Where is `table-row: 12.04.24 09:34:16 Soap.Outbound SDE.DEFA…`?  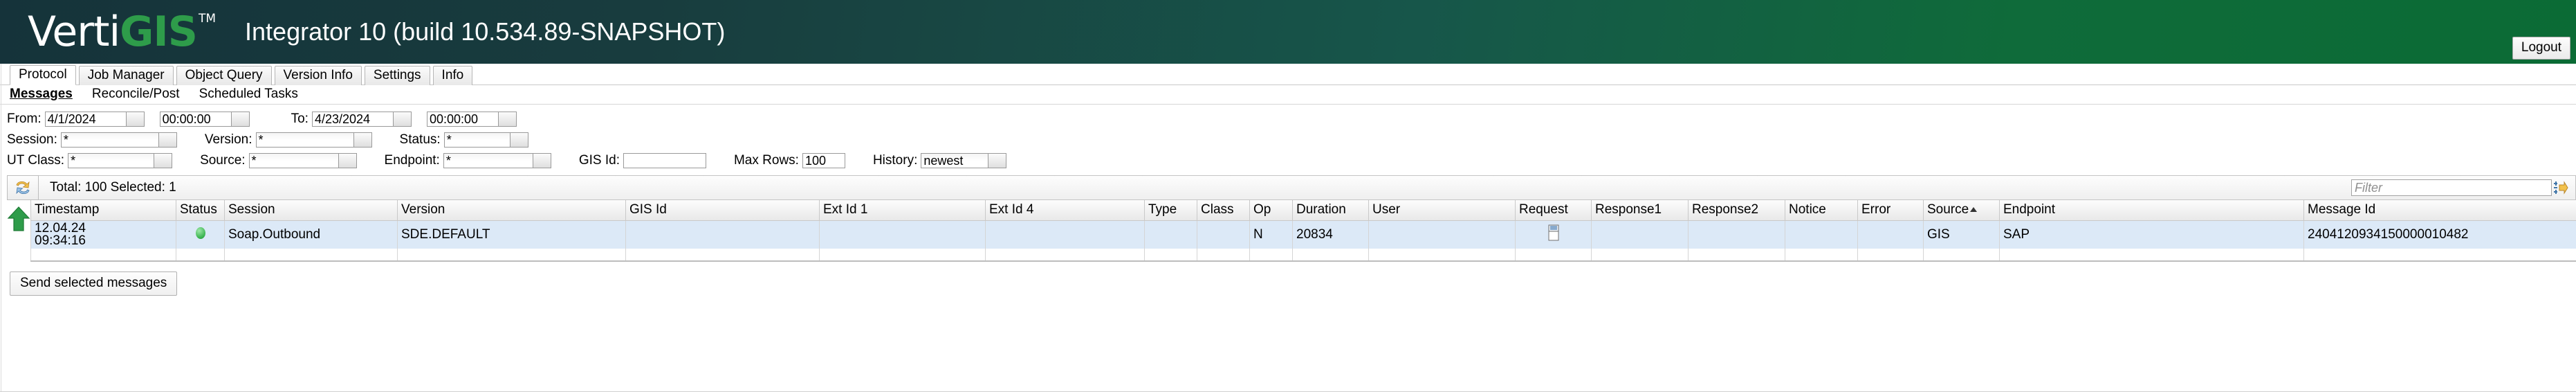 table-row: 12.04.24 09:34:16 Soap.Outbound SDE.DEFA… is located at coordinates (1303, 235).